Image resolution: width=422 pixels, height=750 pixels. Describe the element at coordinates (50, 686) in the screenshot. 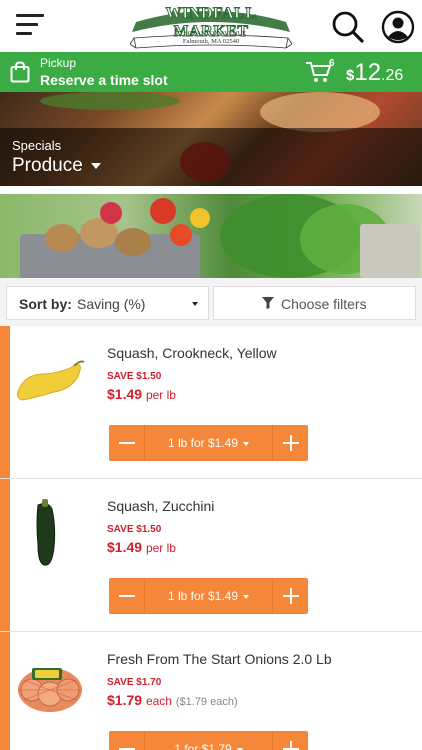

I see `onion-bag-image` at that location.